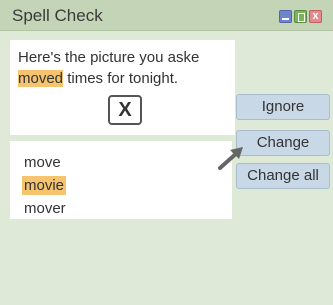  I want to click on ignore-button: Ignore, so click(283, 107).